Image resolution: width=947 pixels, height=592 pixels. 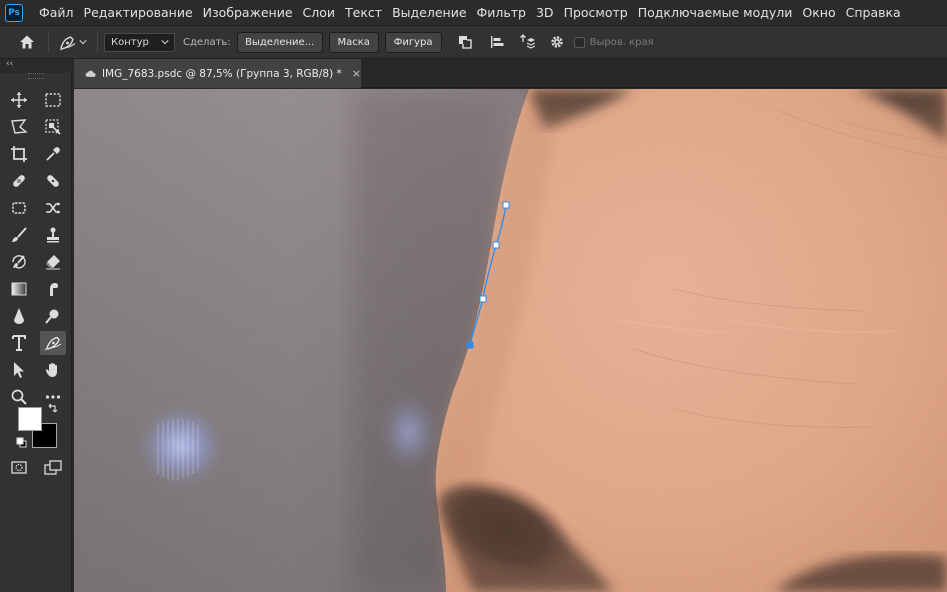 I want to click on dodge-tool-icon, so click(x=53, y=316).